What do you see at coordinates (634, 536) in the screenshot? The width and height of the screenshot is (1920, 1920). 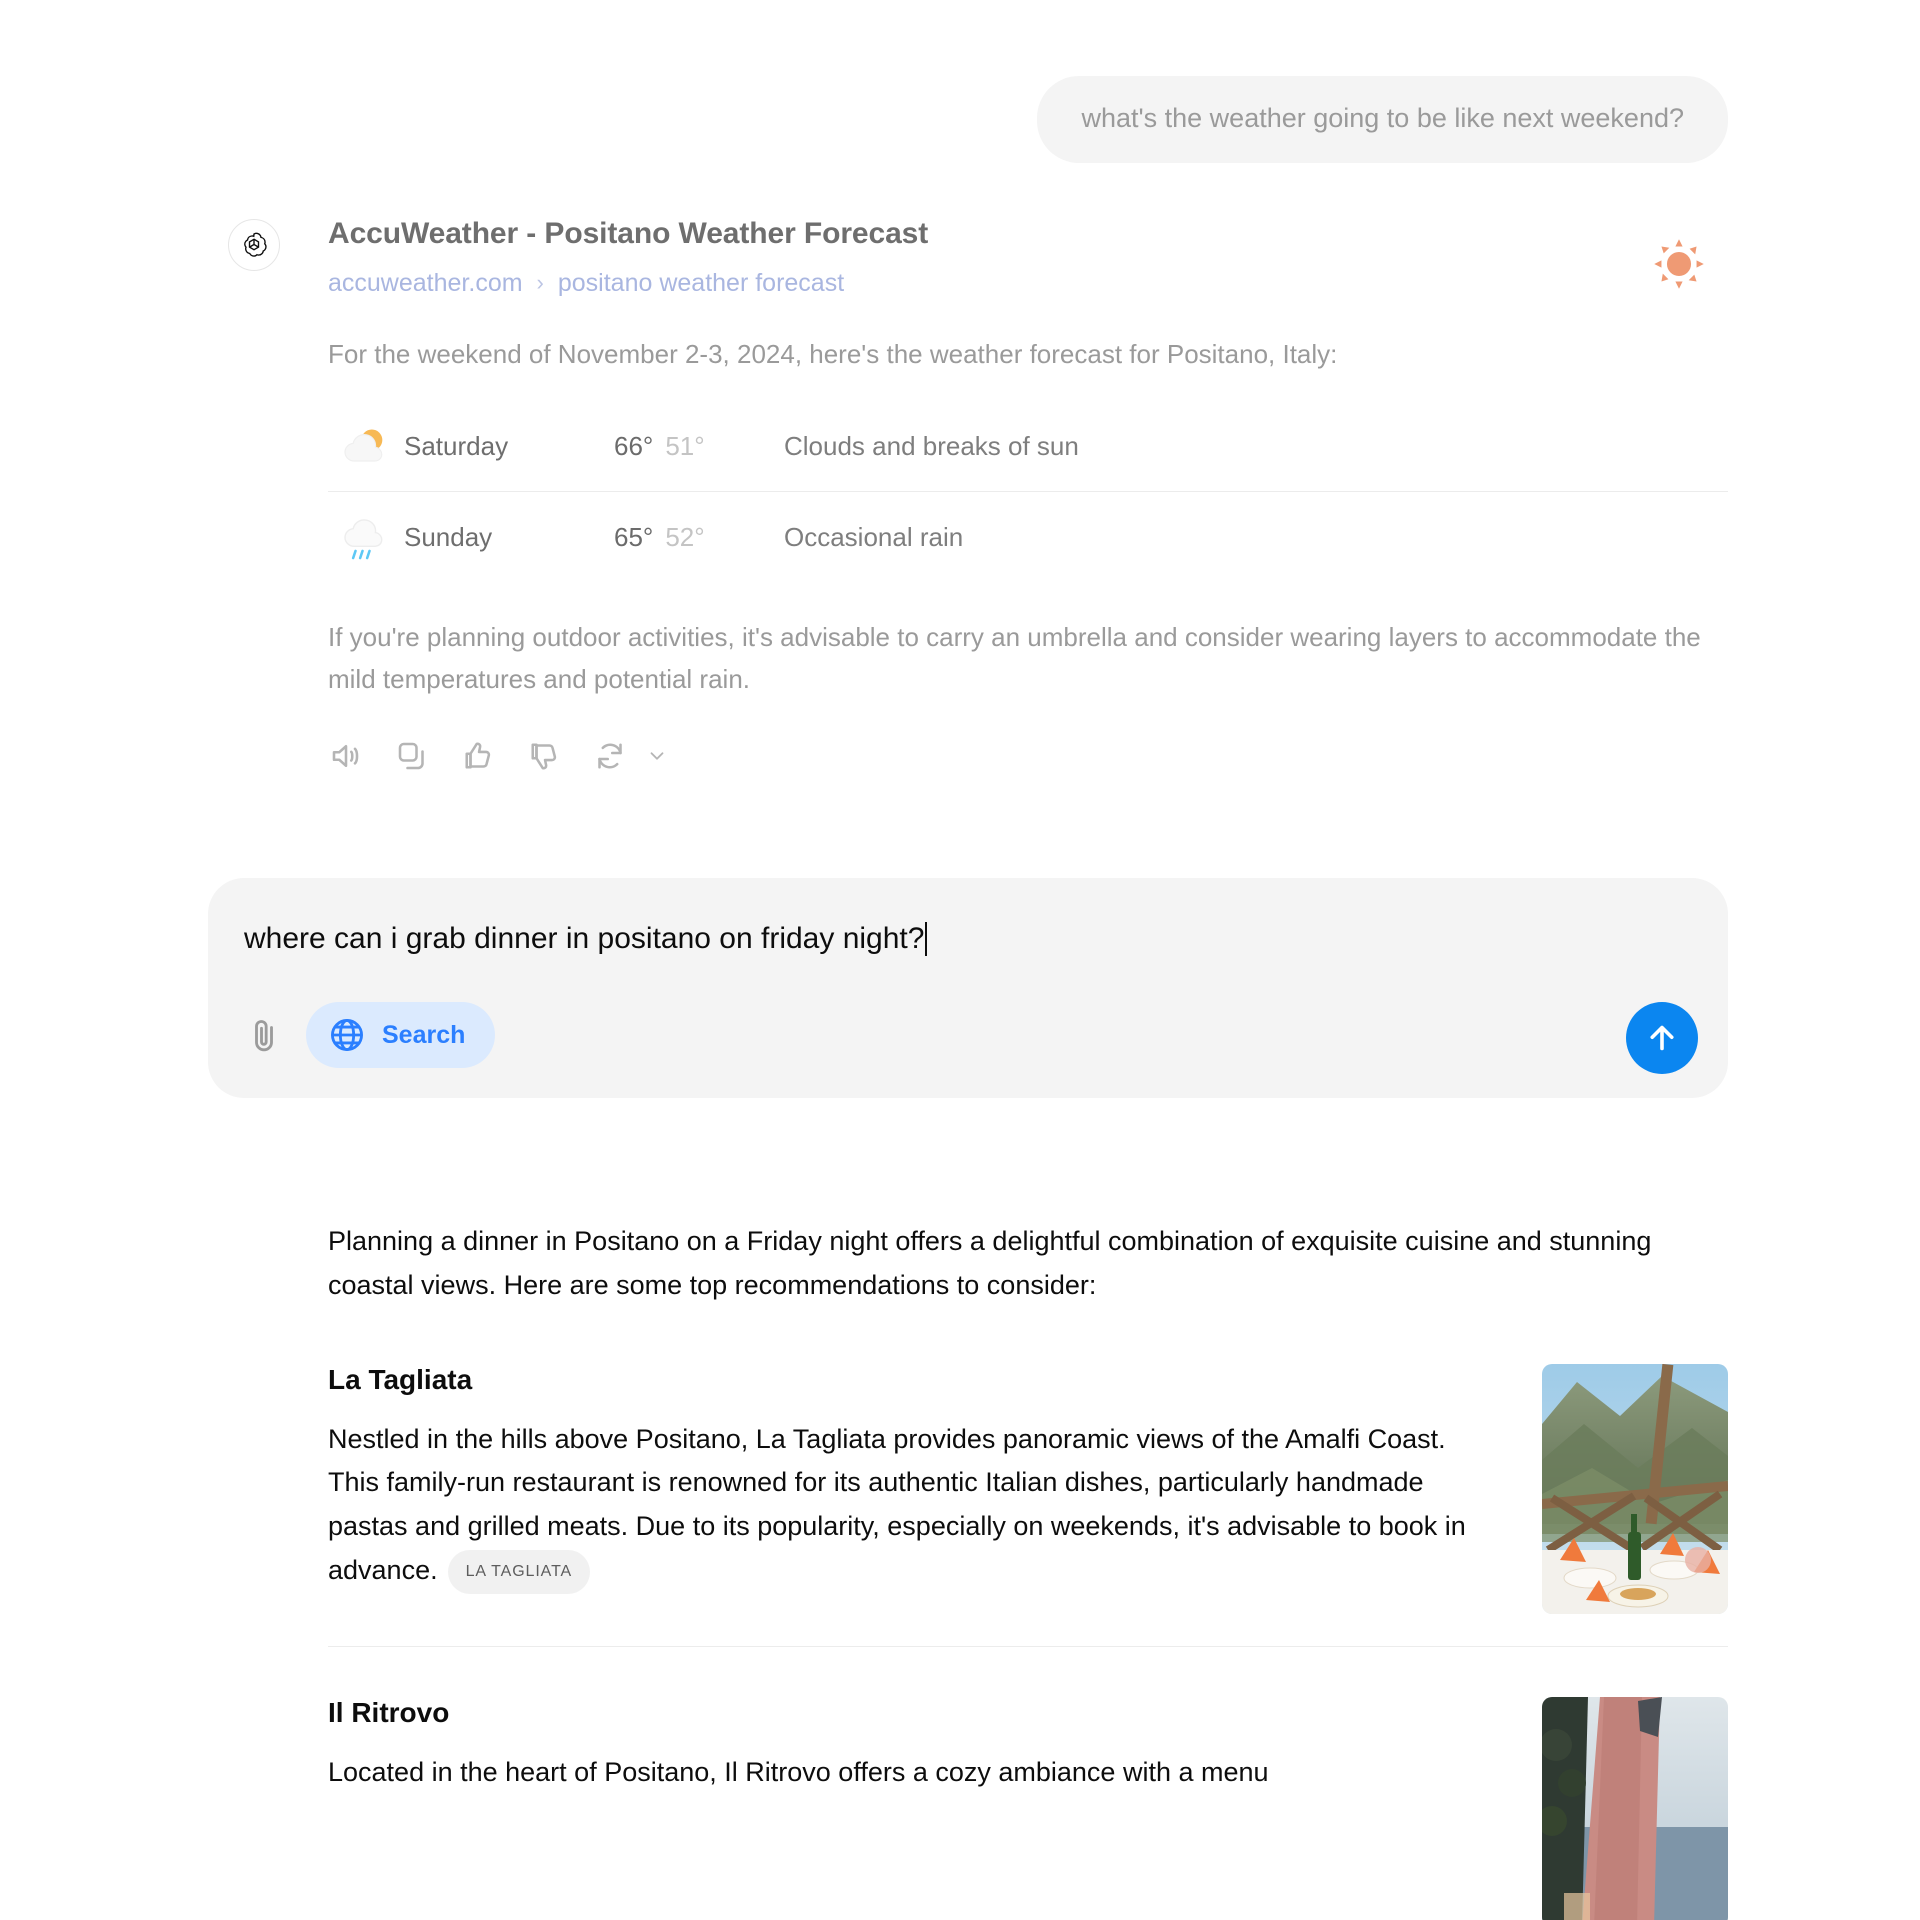 I see `forecast-high: 65°` at bounding box center [634, 536].